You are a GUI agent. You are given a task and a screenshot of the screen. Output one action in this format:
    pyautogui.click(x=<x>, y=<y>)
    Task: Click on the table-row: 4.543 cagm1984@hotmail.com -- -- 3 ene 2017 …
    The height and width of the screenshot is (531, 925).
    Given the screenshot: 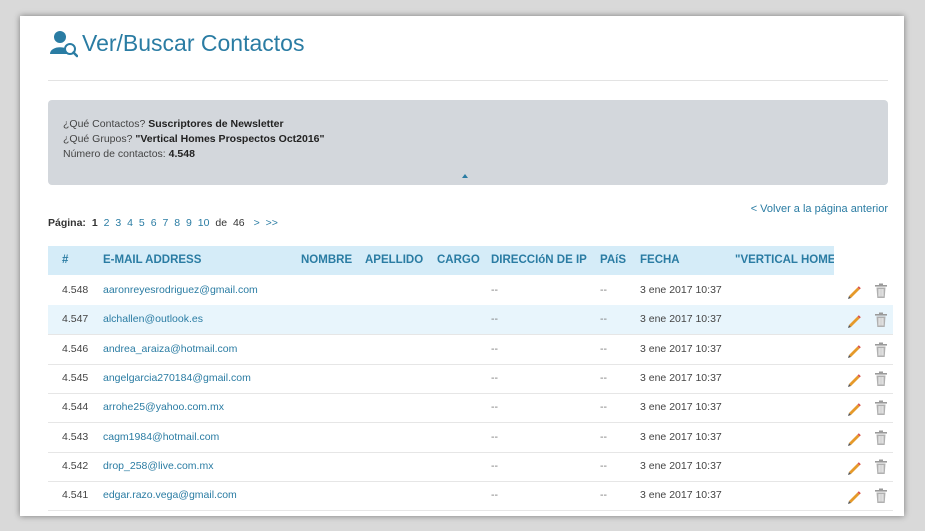 What is the action you would take?
    pyautogui.click(x=470, y=438)
    